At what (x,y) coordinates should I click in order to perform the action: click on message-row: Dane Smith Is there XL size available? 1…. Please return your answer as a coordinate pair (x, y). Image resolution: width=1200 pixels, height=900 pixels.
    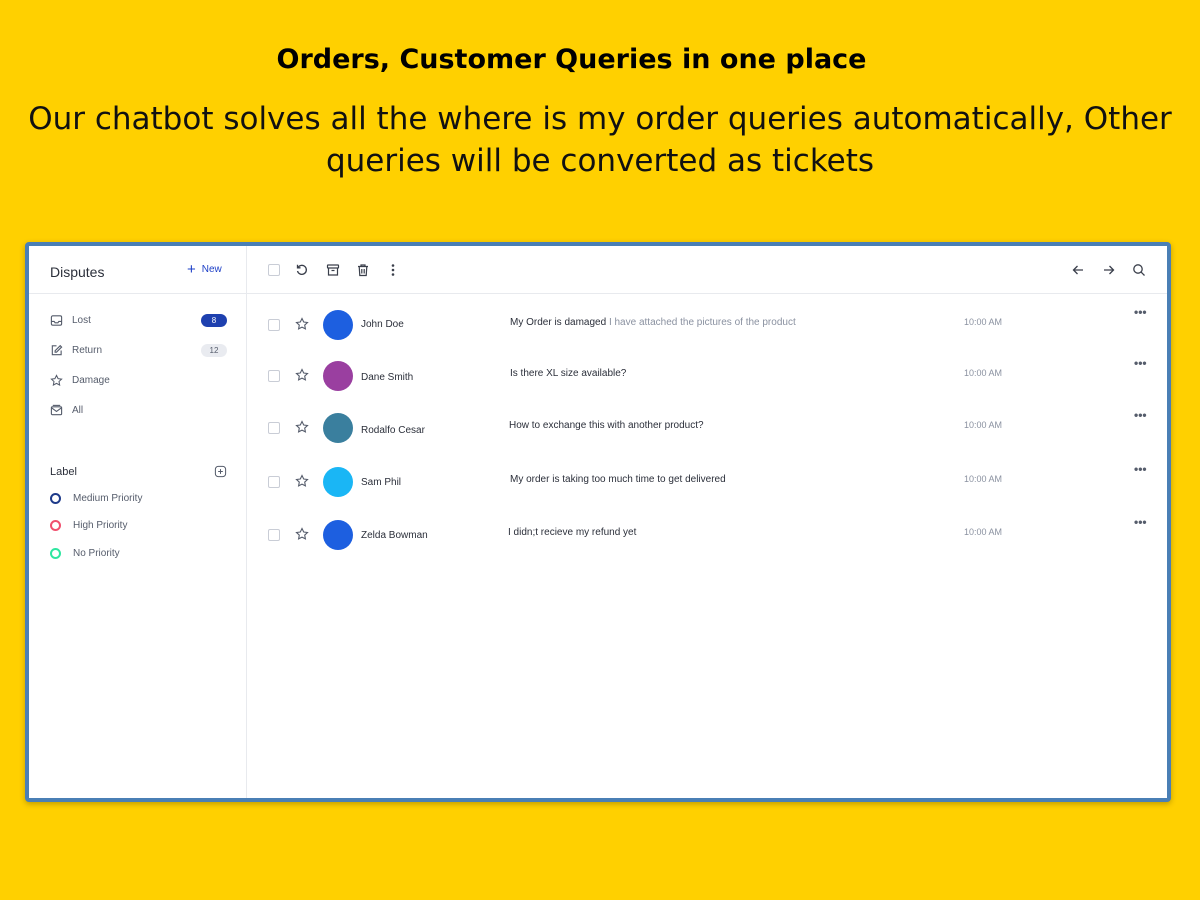
    Looking at the image, I should click on (707, 372).